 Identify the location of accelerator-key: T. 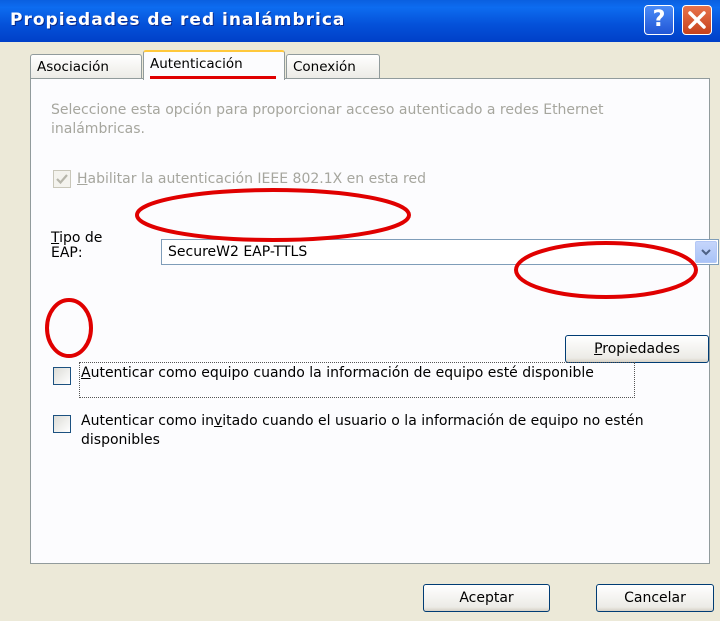
(55, 238).